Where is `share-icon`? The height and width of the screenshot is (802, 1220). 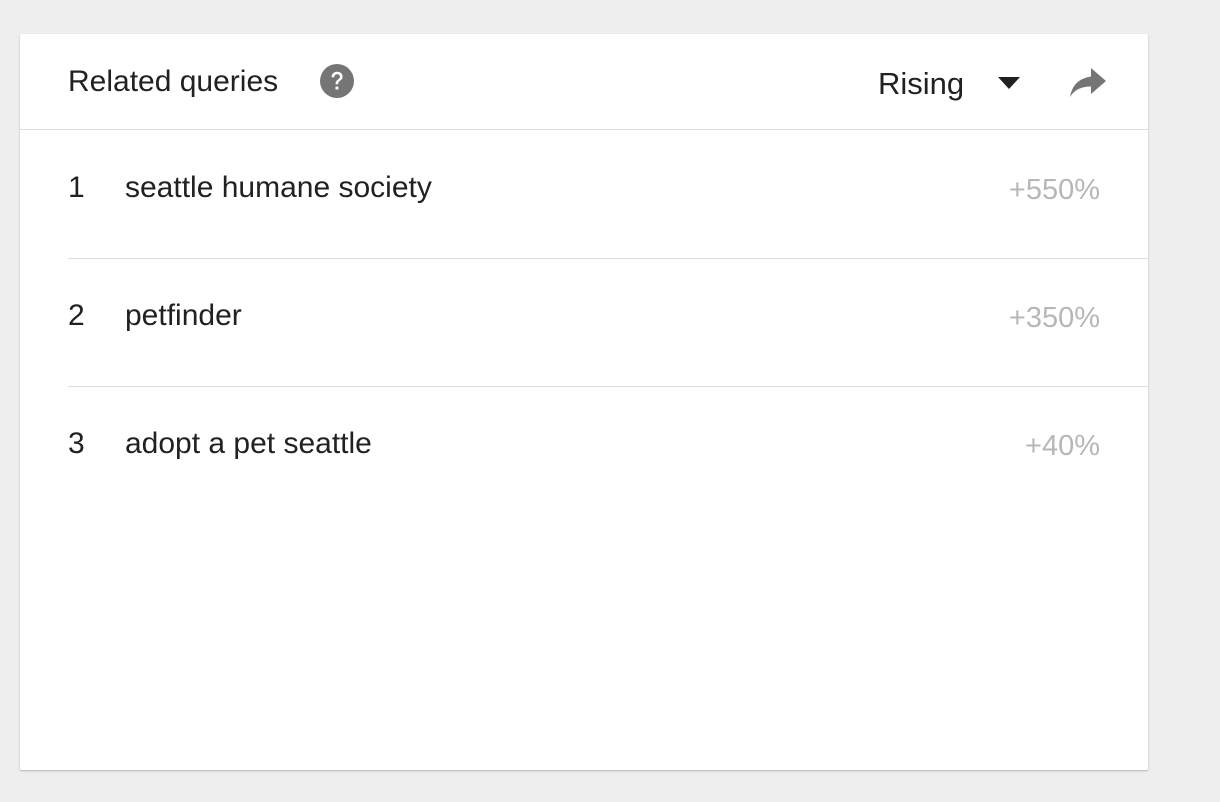
share-icon is located at coordinates (1088, 84).